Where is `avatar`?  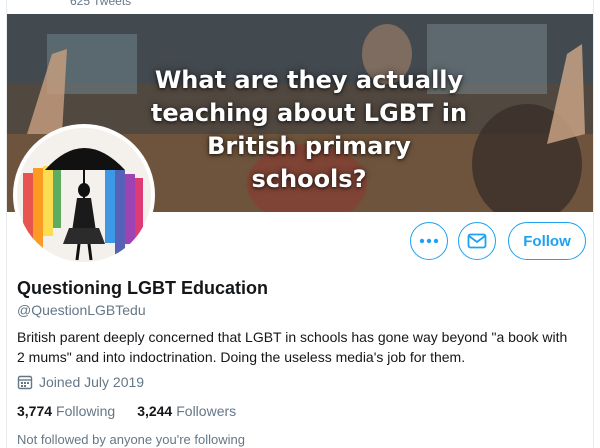 avatar is located at coordinates (84, 195).